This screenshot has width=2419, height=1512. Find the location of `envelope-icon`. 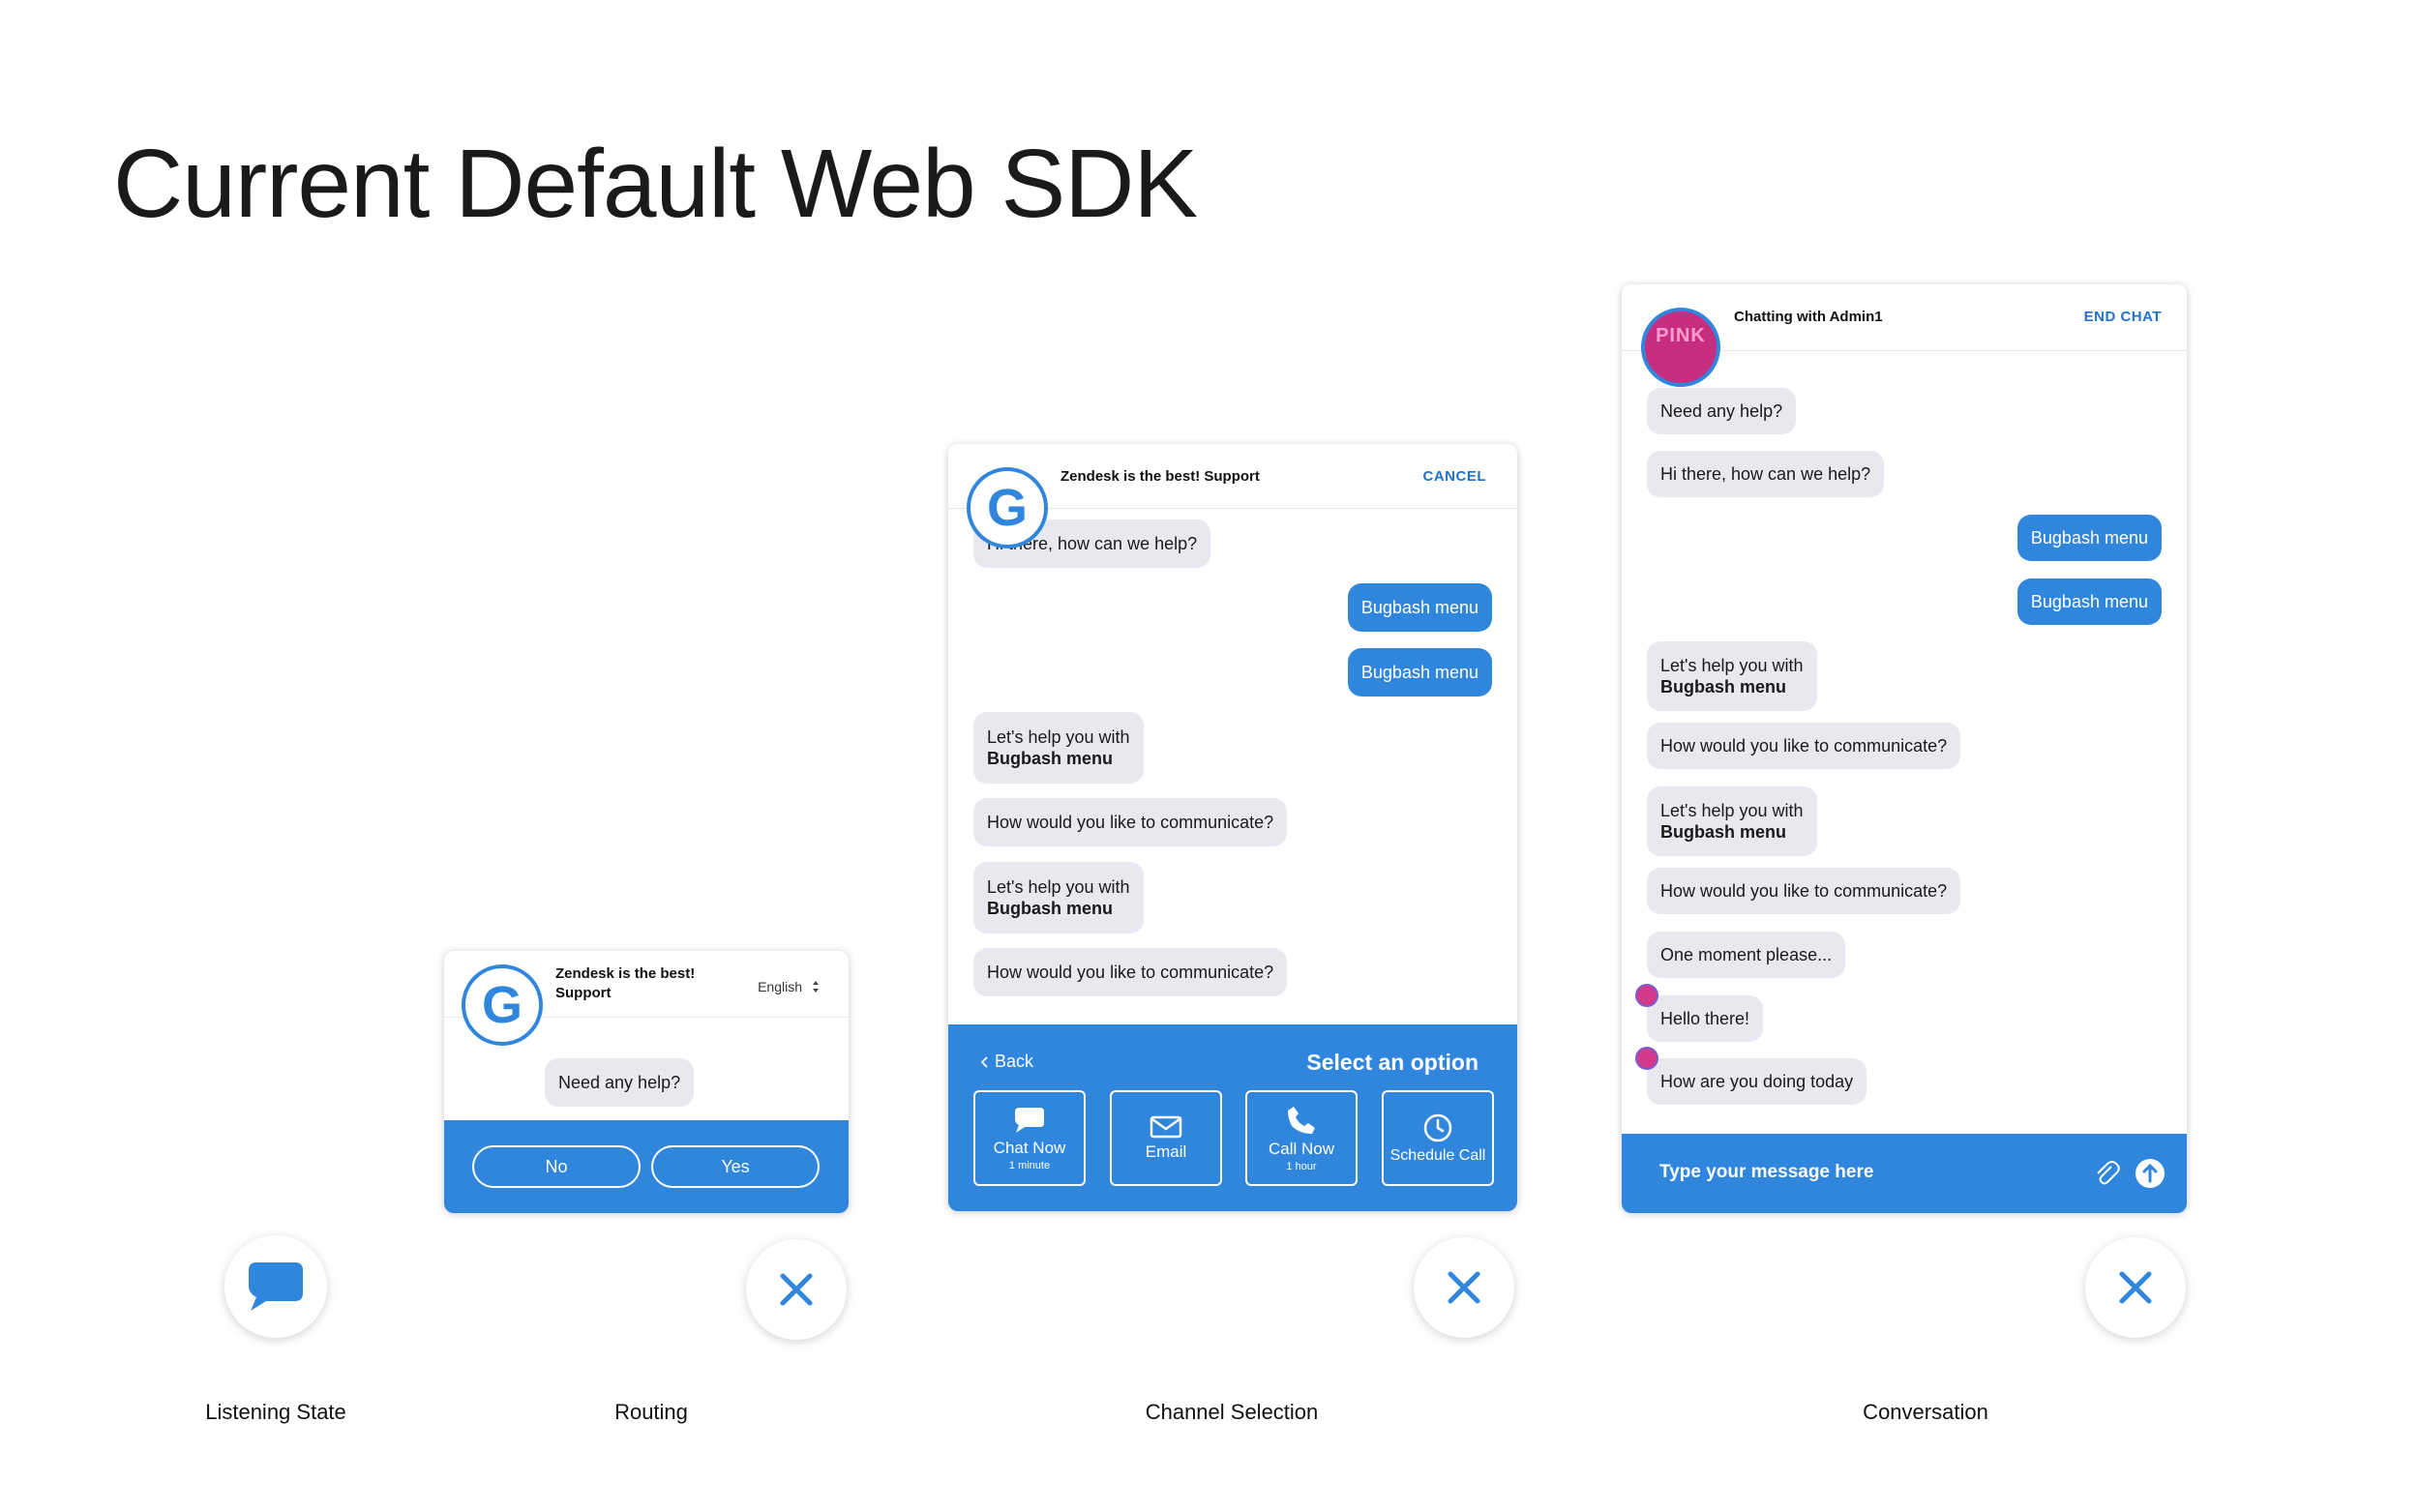

envelope-icon is located at coordinates (1166, 1126).